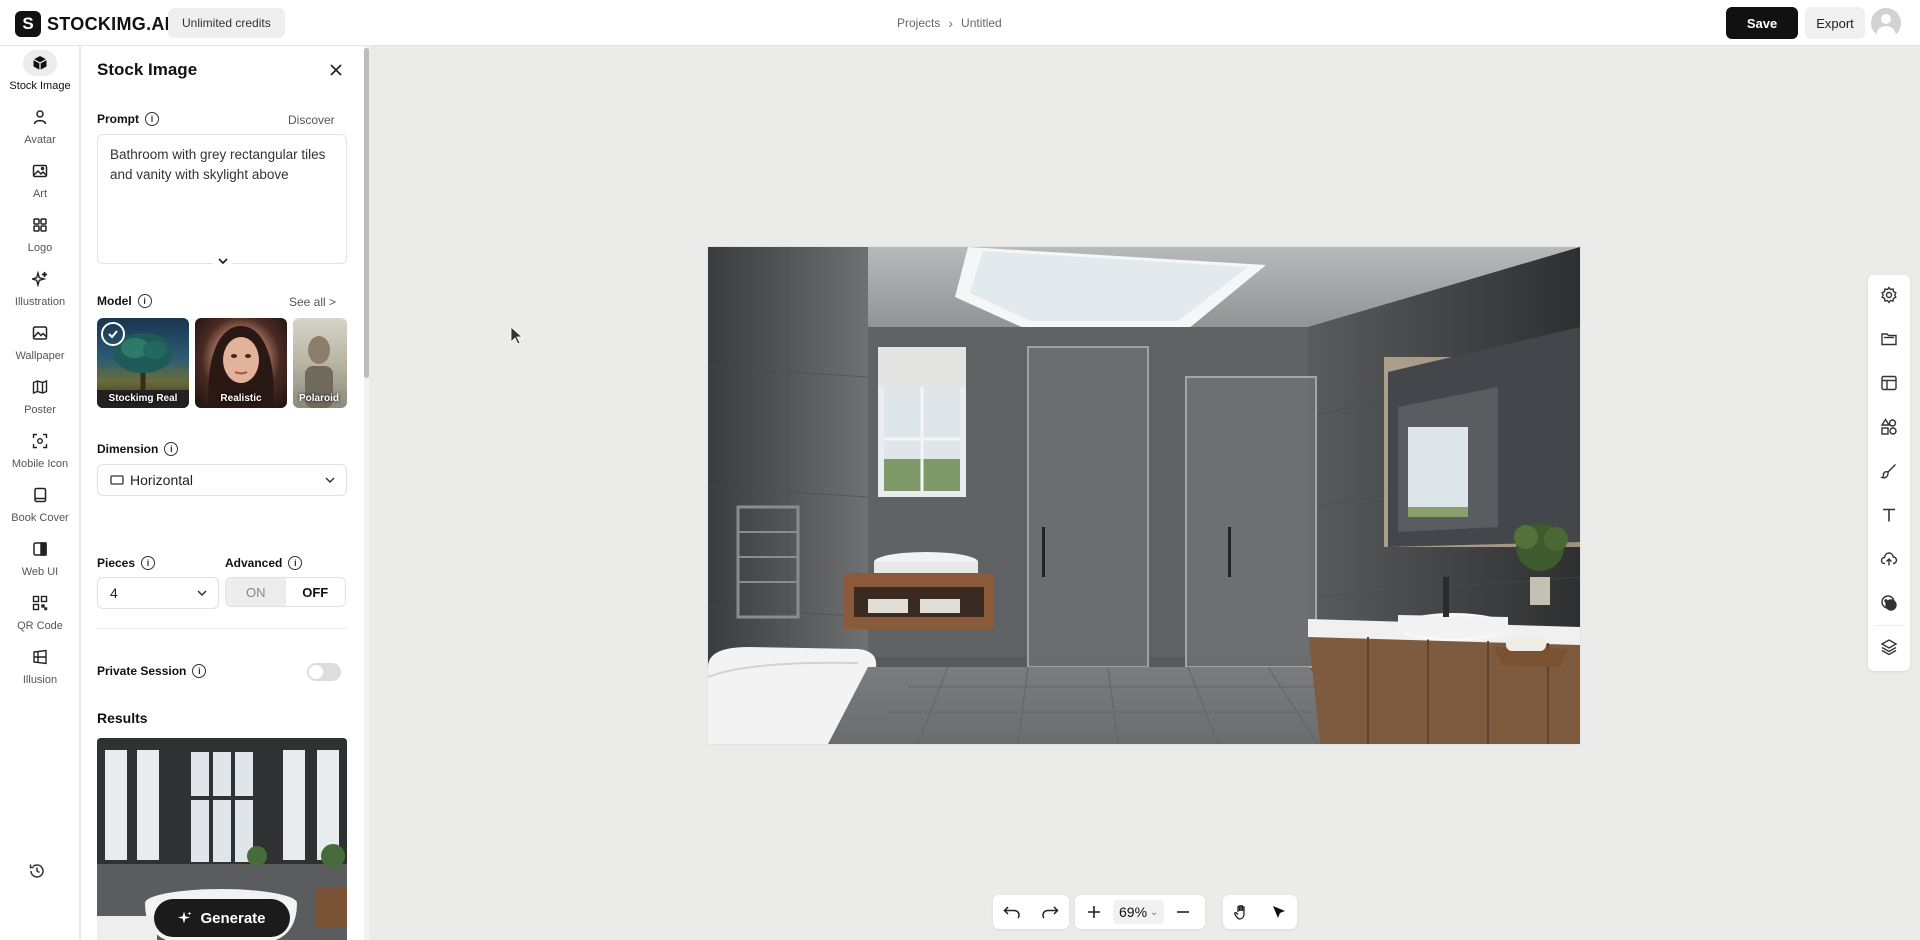  What do you see at coordinates (222, 480) in the screenshot?
I see `dimension-select: Horizontal` at bounding box center [222, 480].